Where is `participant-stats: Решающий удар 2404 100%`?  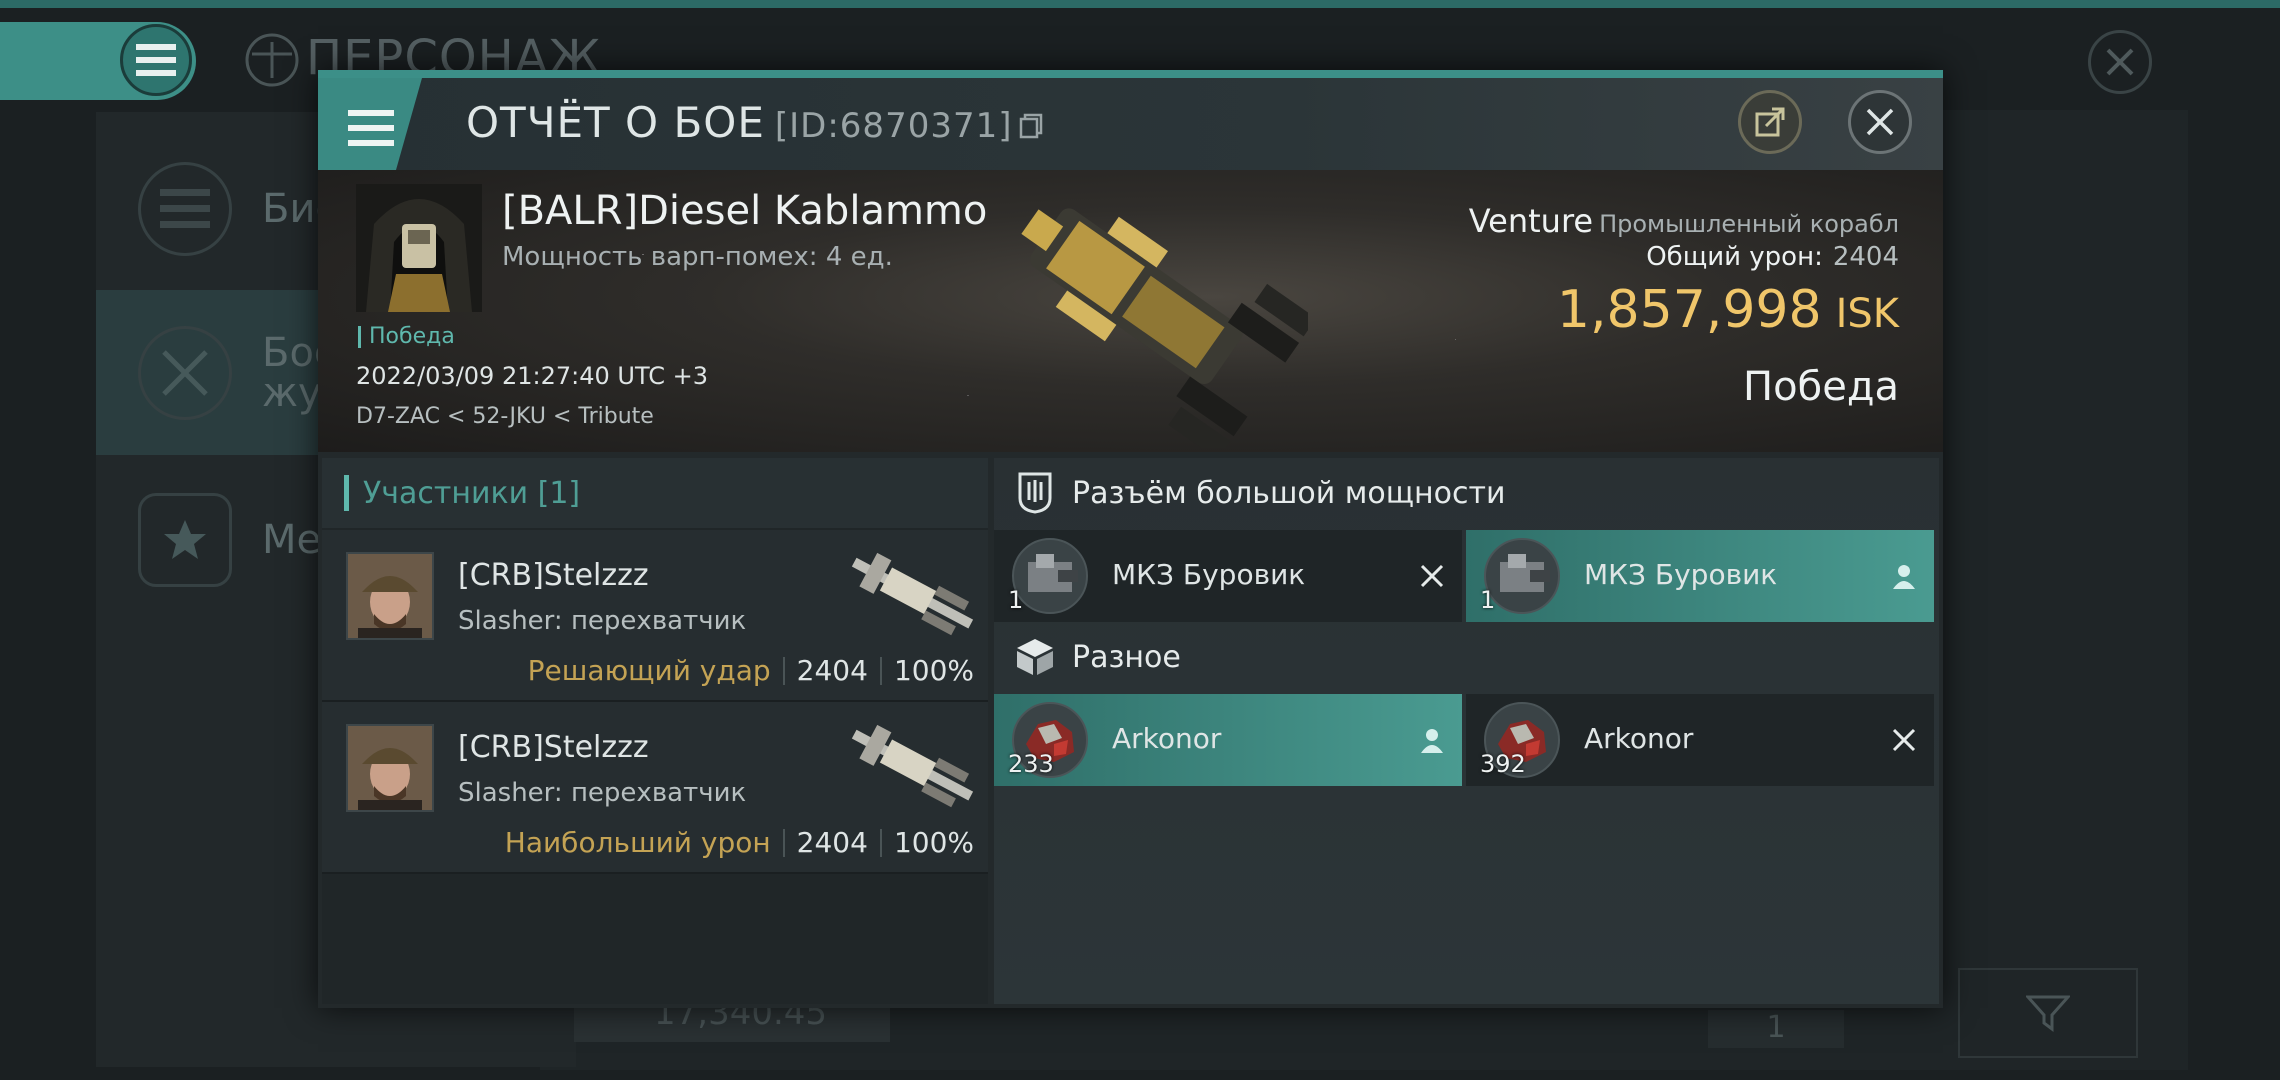
participant-stats: Решающий удар 2404 100% is located at coordinates (751, 670).